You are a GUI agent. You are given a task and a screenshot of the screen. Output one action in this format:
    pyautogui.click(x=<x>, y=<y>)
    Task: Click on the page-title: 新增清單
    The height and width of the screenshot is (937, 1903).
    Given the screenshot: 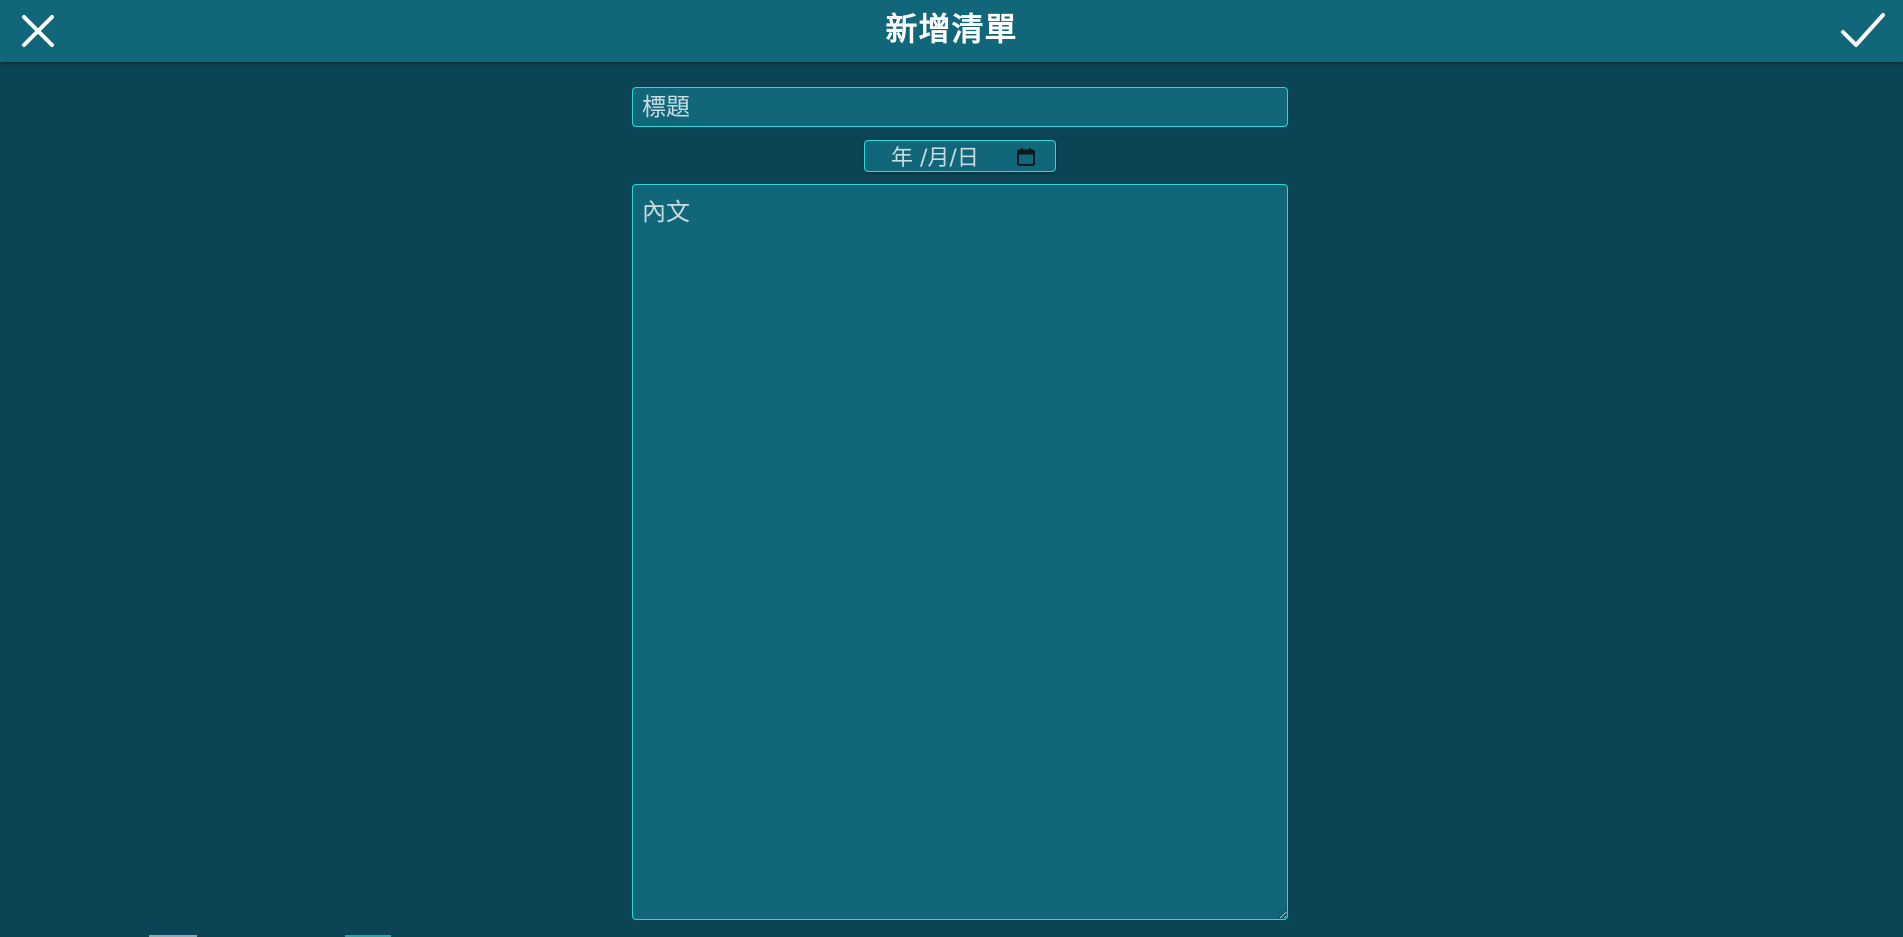 What is the action you would take?
    pyautogui.click(x=951, y=29)
    